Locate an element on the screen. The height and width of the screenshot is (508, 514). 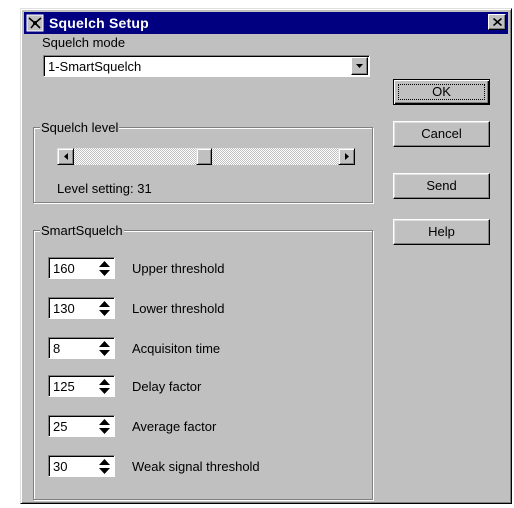
scroll-left-button is located at coordinates (65, 156).